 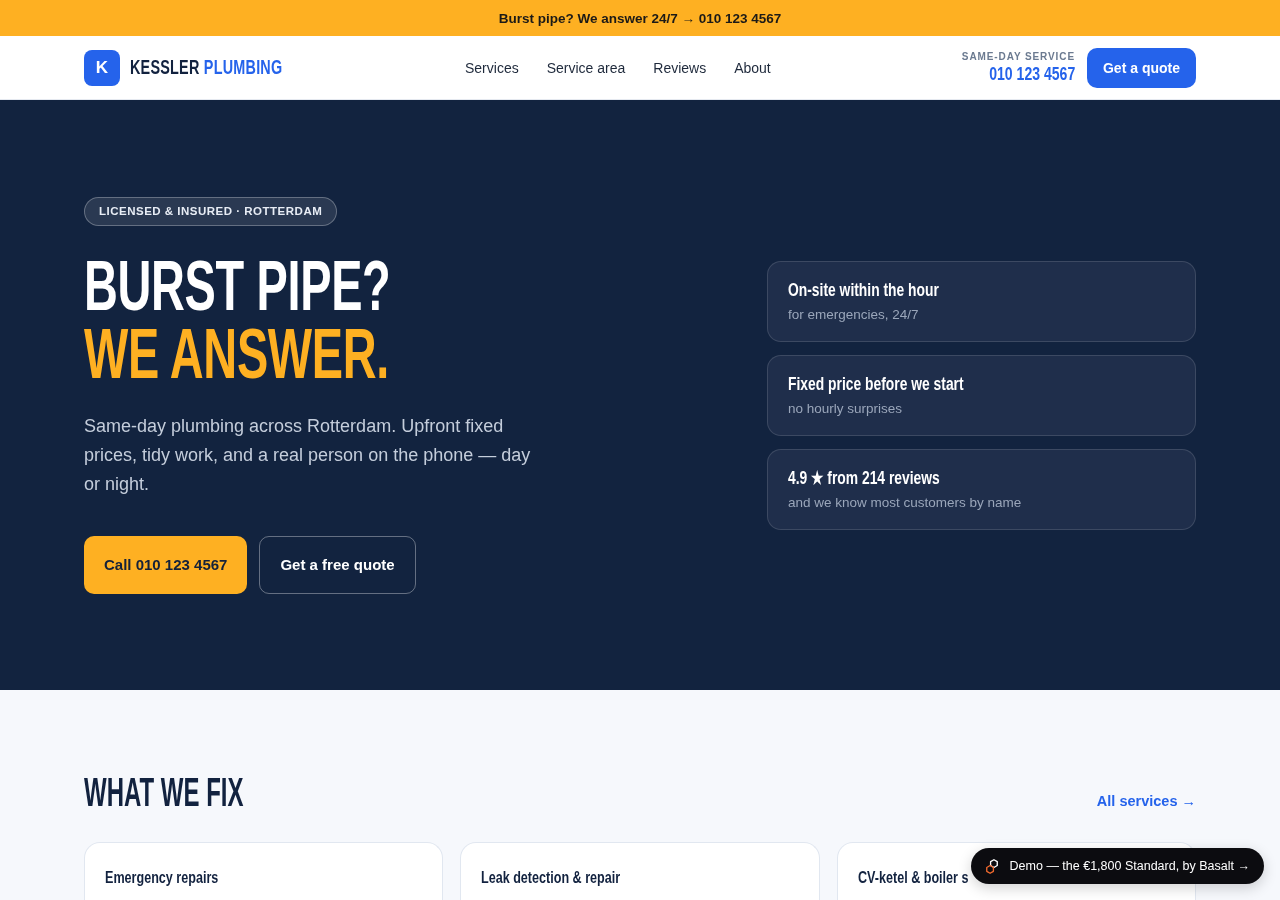 I want to click on logo-mark: K, so click(x=102, y=67).